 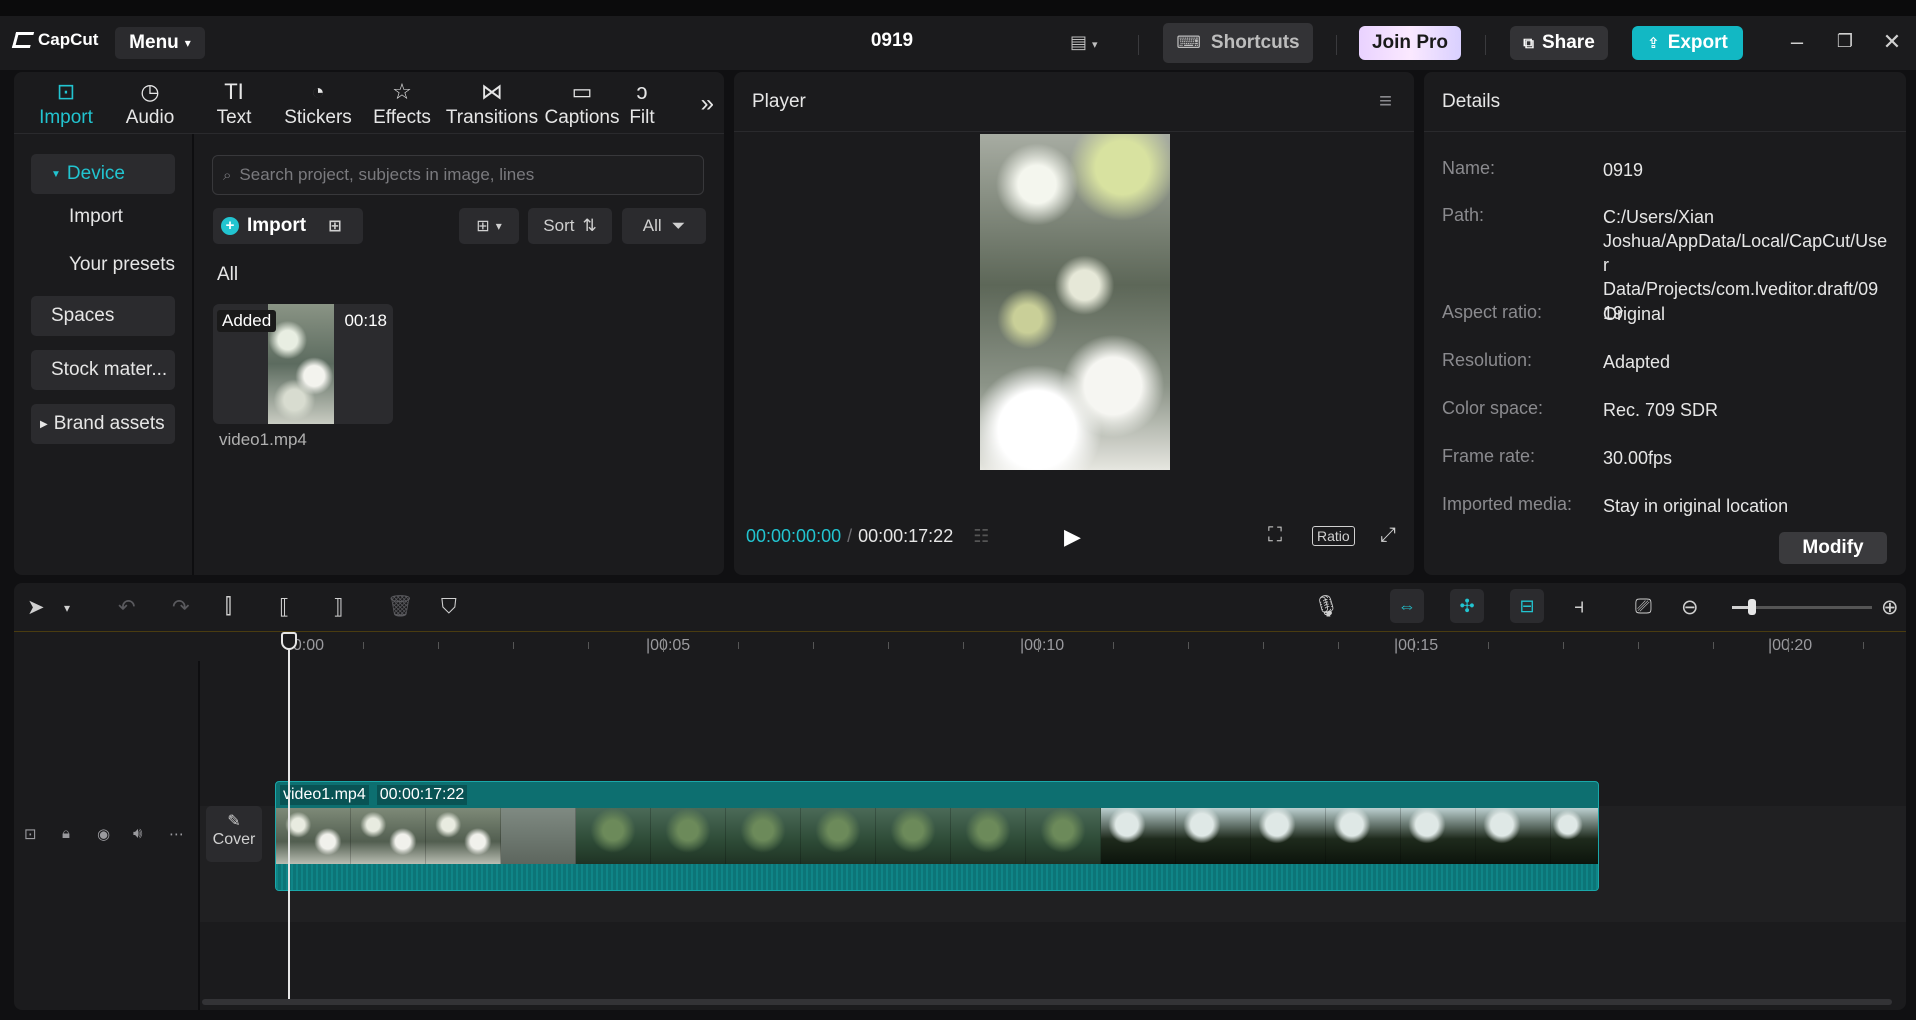 What do you see at coordinates (960, 646) in the screenshot?
I see `time-ruler: 00:00 |00:05 |00:10 |00:15 |00:20` at bounding box center [960, 646].